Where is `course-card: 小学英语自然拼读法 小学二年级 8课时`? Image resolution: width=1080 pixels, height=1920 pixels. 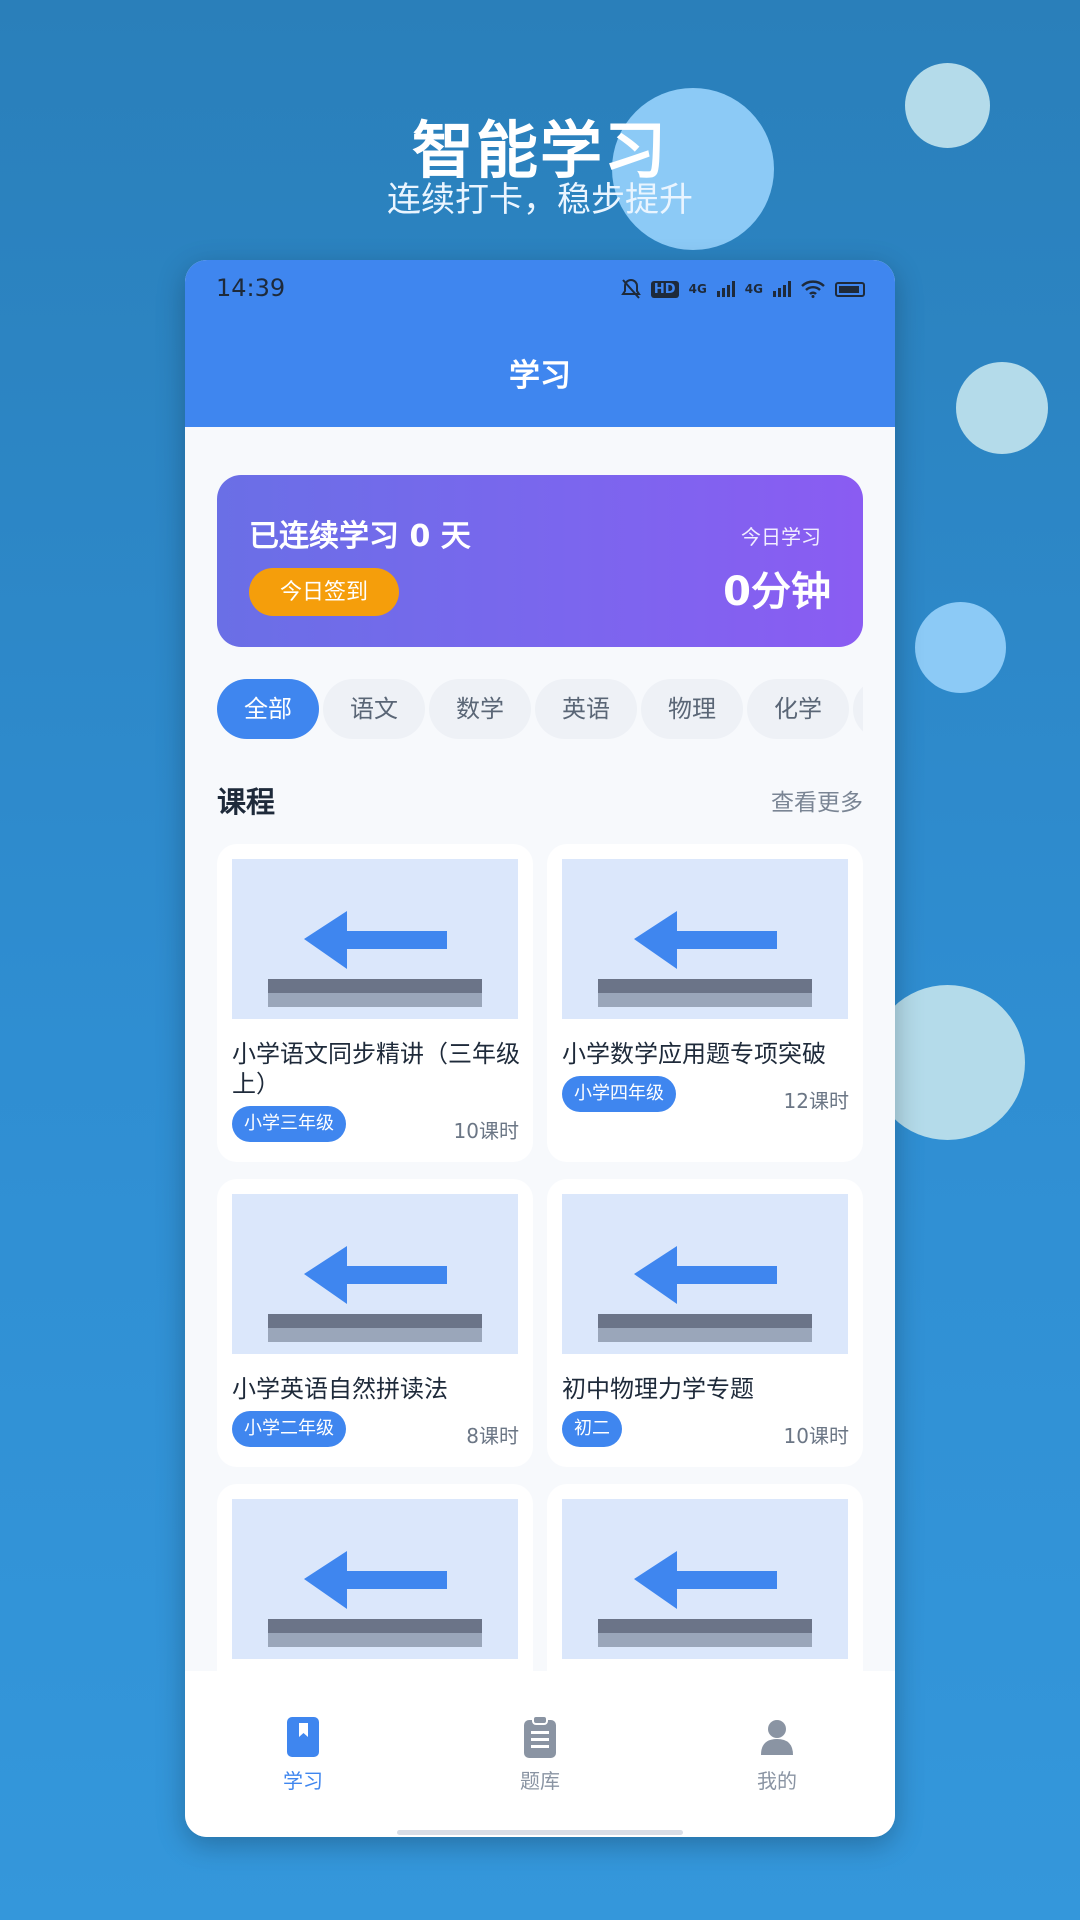
course-card: 小学英语自然拼读法 小学二年级 8课时 is located at coordinates (375, 1323).